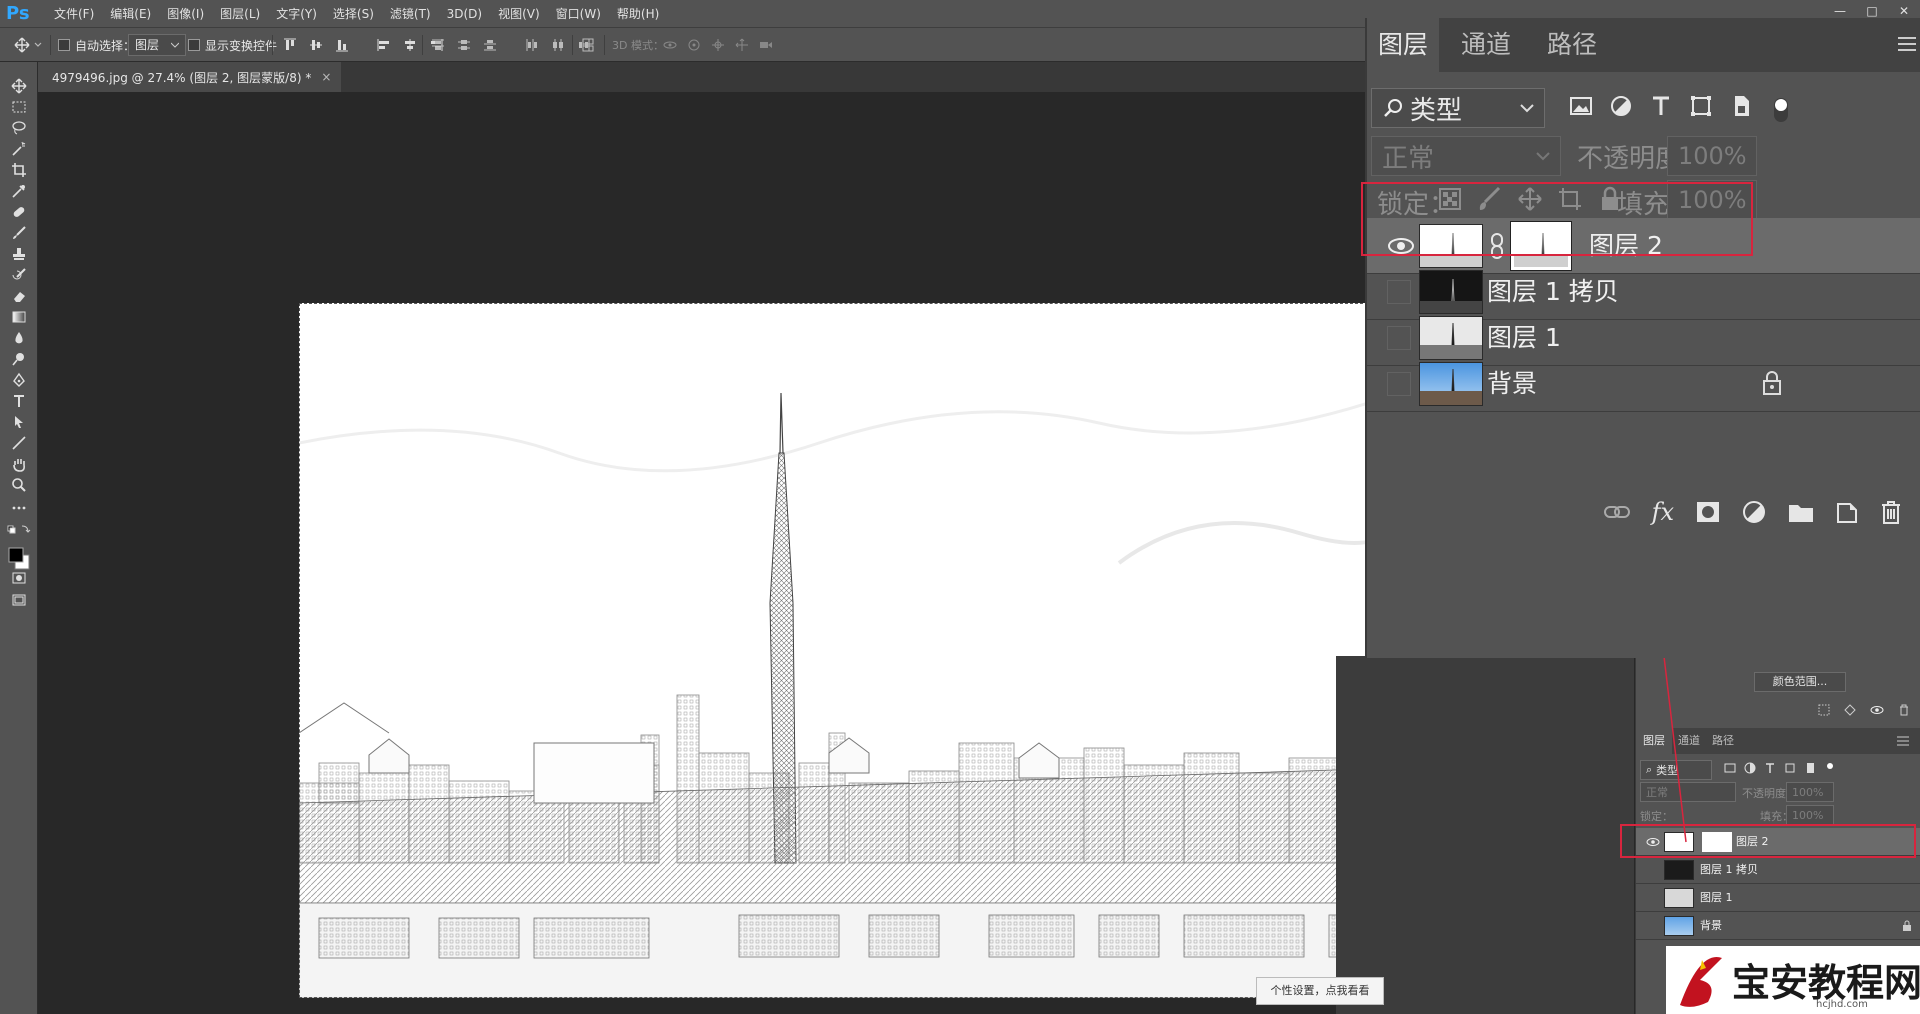  Describe the element at coordinates (1781, 109) in the screenshot. I see `filter-toggle-icon` at that location.